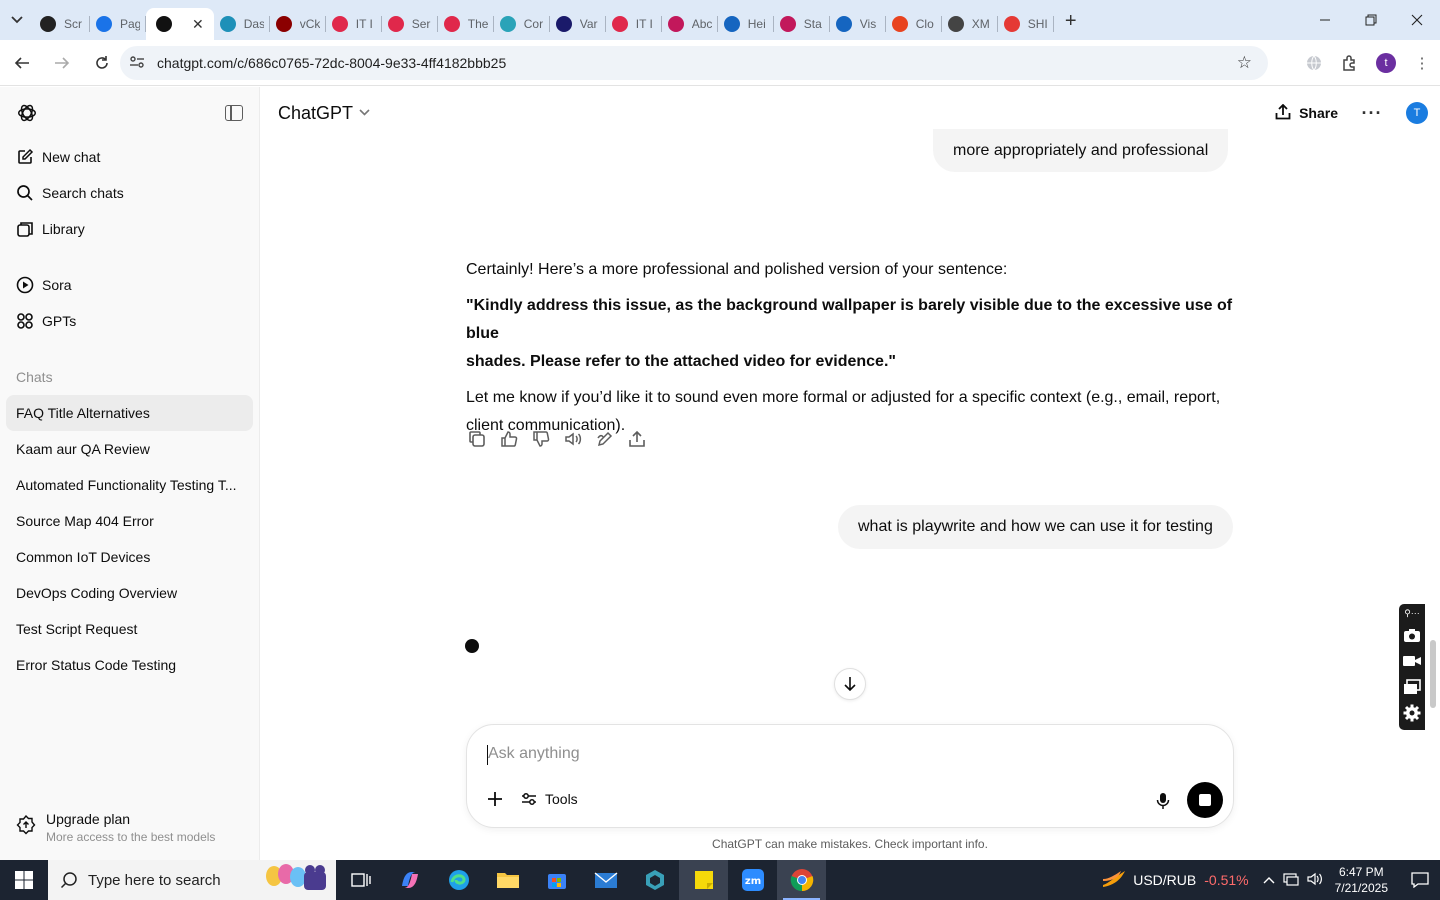 This screenshot has height=900, width=1440. What do you see at coordinates (509, 439) in the screenshot?
I see `thumbs-up-icon` at bounding box center [509, 439].